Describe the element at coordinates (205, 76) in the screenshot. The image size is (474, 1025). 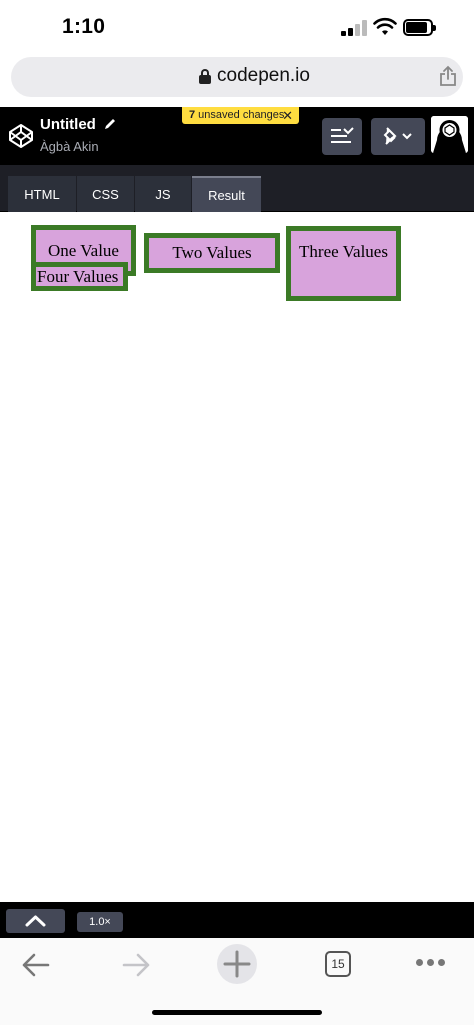
I see `lock-icon` at that location.